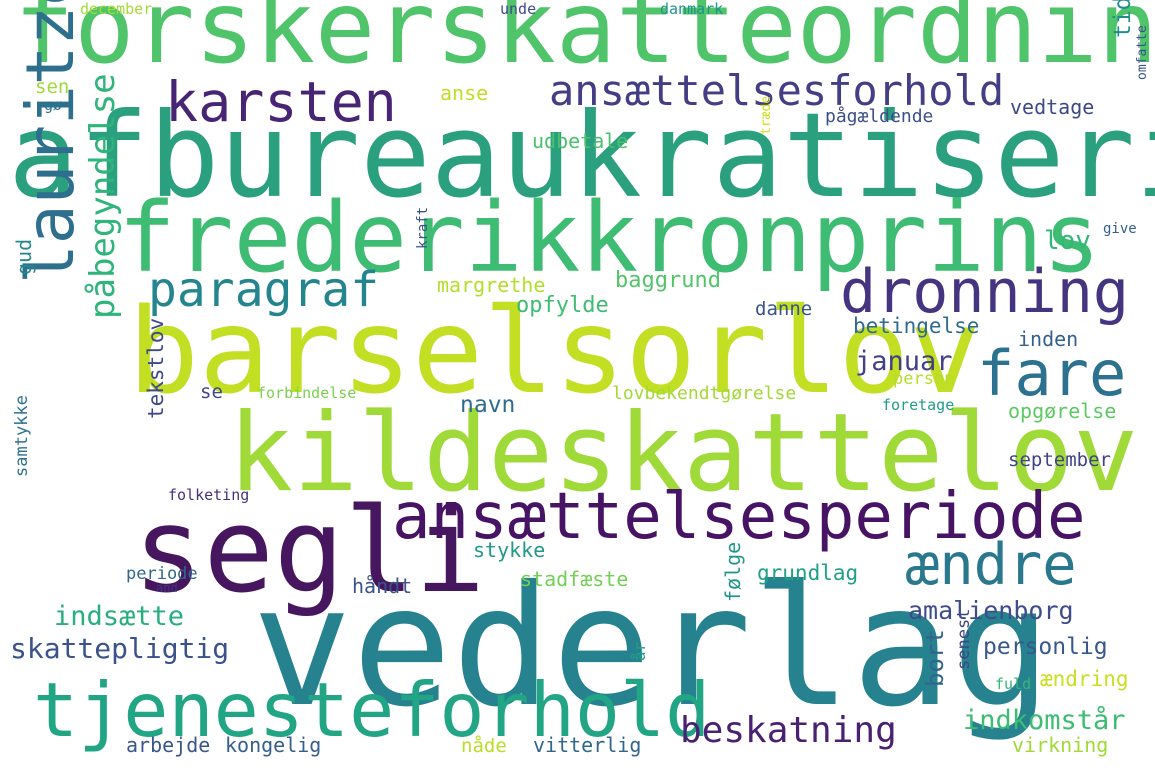 This screenshot has height=770, width=1155. I want to click on word-personlig: personlig, so click(1045, 647).